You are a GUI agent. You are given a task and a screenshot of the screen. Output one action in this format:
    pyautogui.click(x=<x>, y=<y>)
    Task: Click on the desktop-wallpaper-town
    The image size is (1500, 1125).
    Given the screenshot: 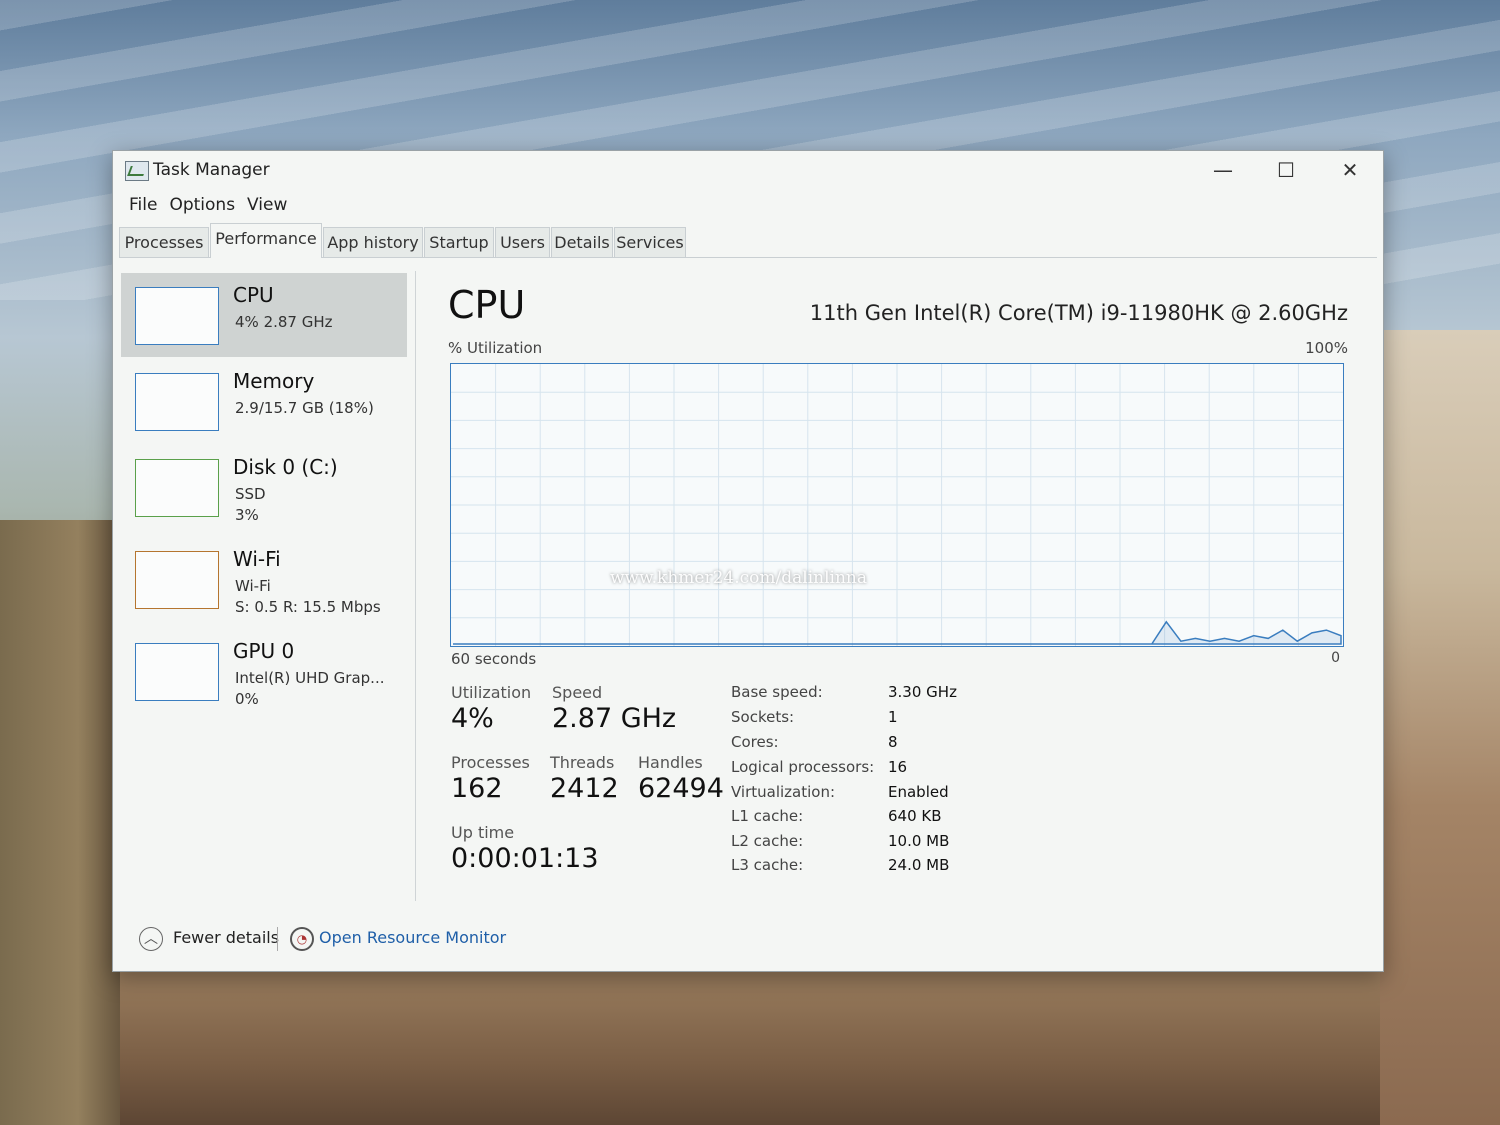 What is the action you would take?
    pyautogui.click(x=1437, y=727)
    